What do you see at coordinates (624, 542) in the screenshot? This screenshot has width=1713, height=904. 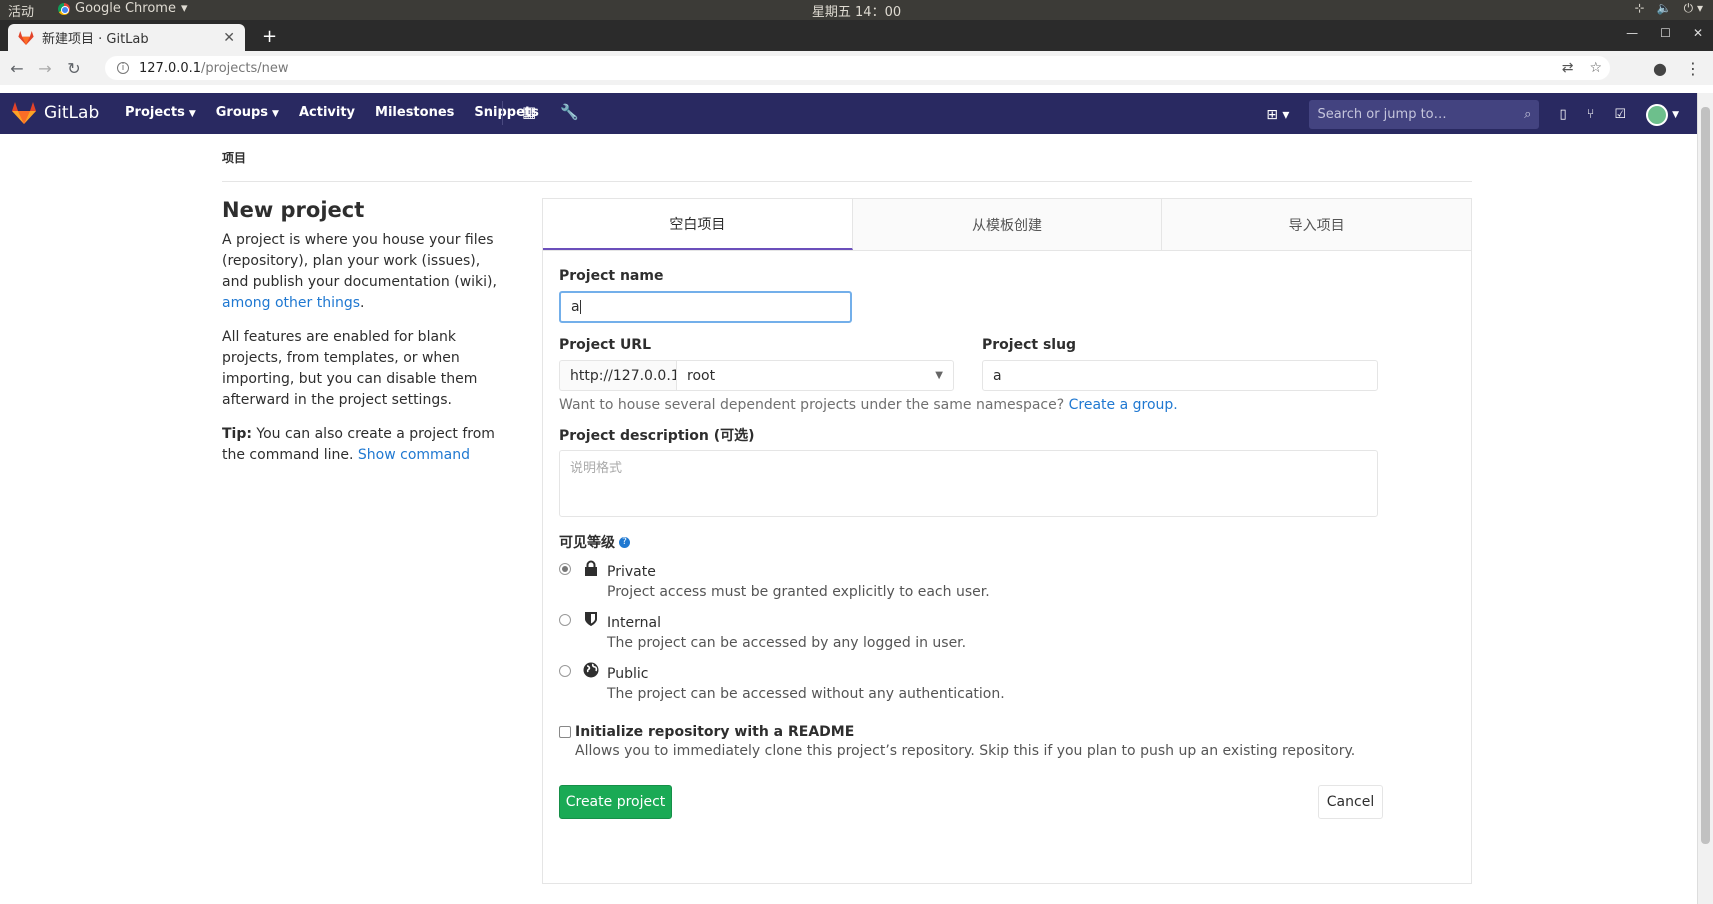 I see `help-icon: ?` at bounding box center [624, 542].